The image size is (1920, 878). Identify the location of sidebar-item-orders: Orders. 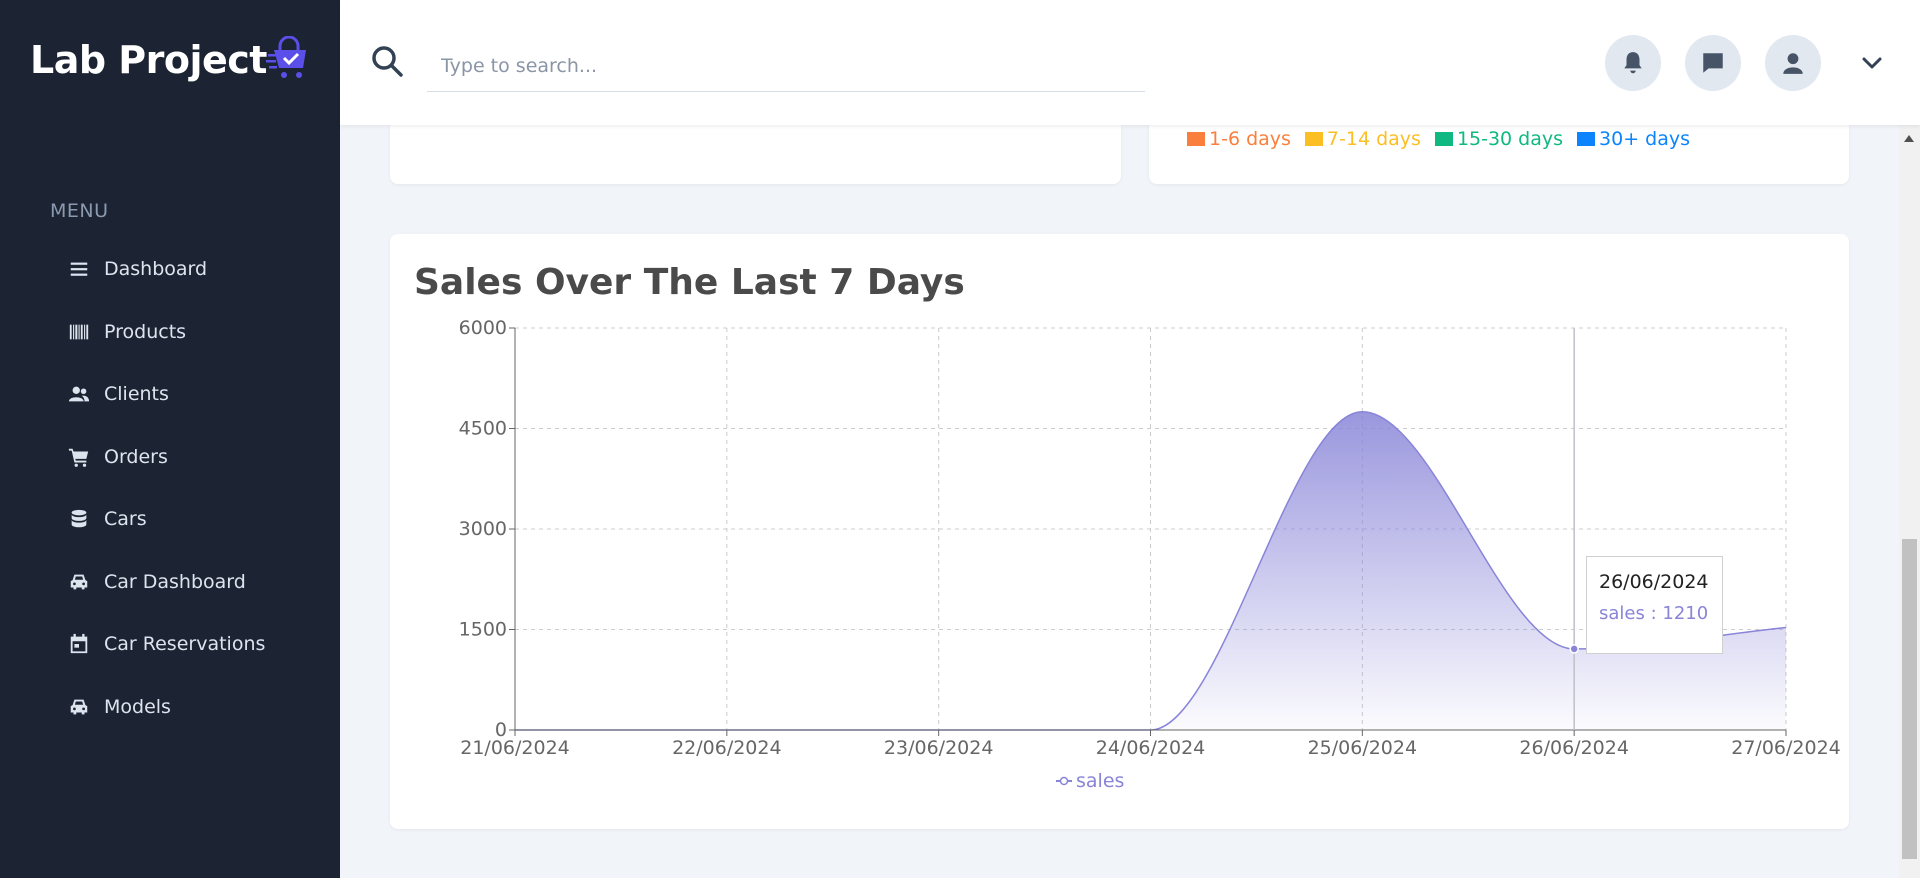
(185, 457).